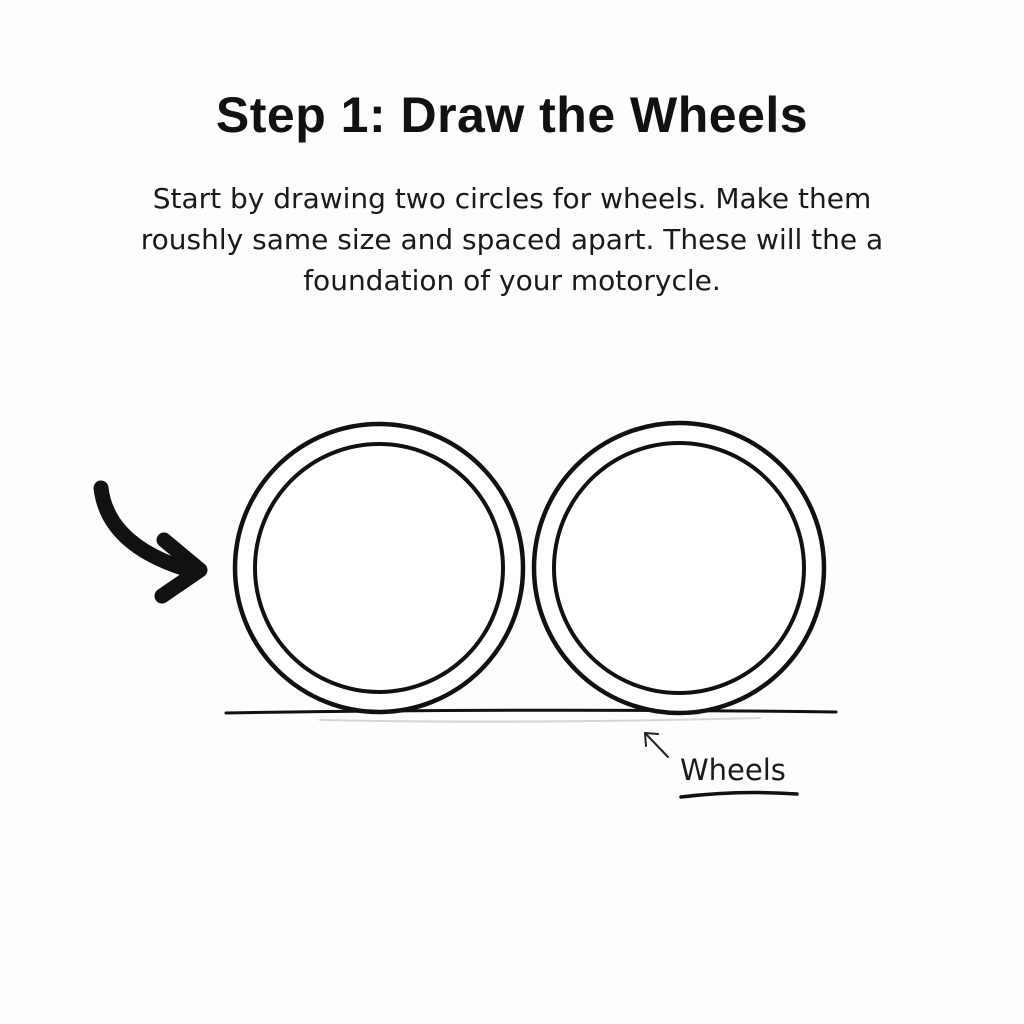 Image resolution: width=1024 pixels, height=1024 pixels. Describe the element at coordinates (531, 711) in the screenshot. I see `ground-line` at that location.